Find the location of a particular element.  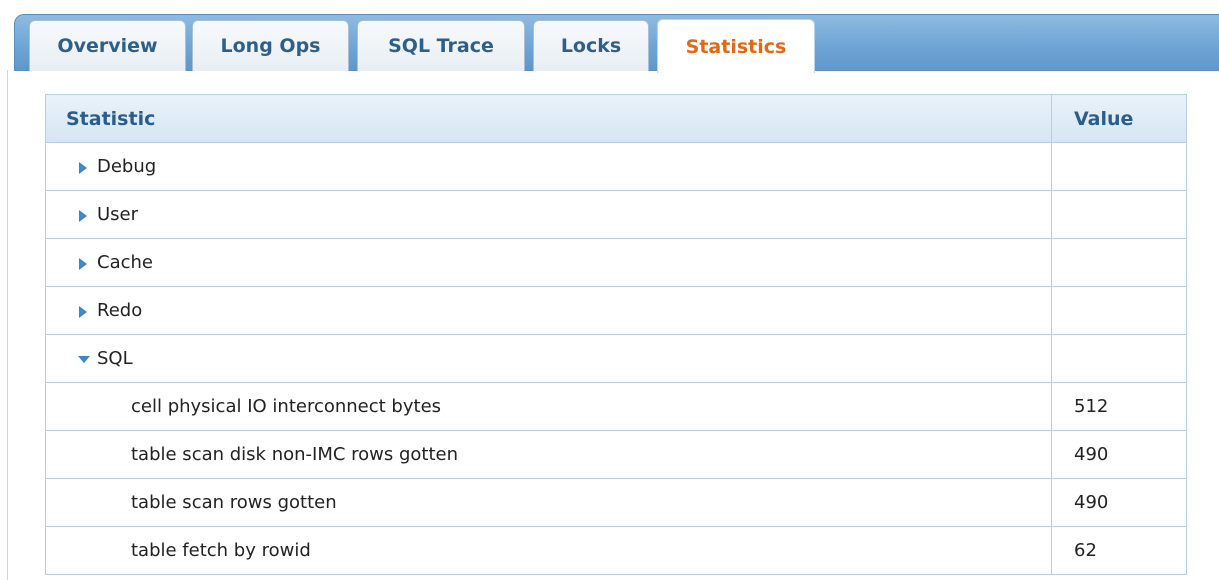

statistic-value: 512 is located at coordinates (1091, 406).